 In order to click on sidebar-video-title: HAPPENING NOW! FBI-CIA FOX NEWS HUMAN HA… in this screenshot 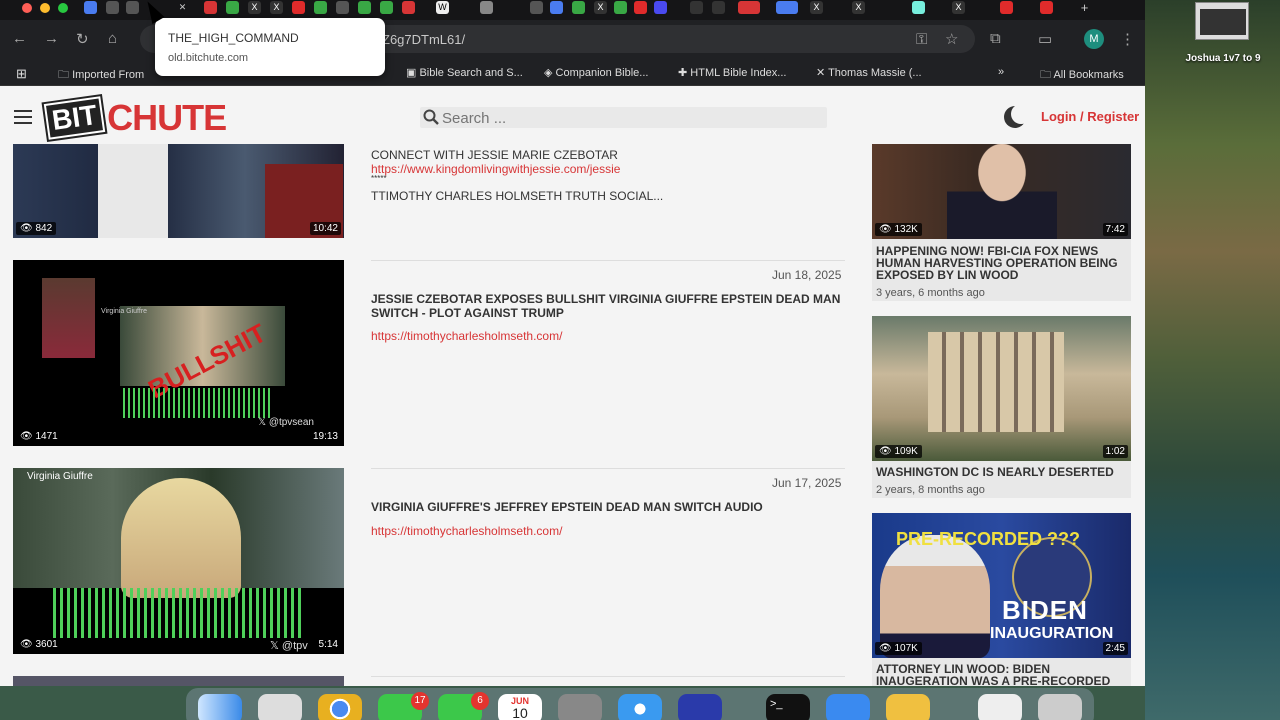, I will do `click(1003, 263)`.